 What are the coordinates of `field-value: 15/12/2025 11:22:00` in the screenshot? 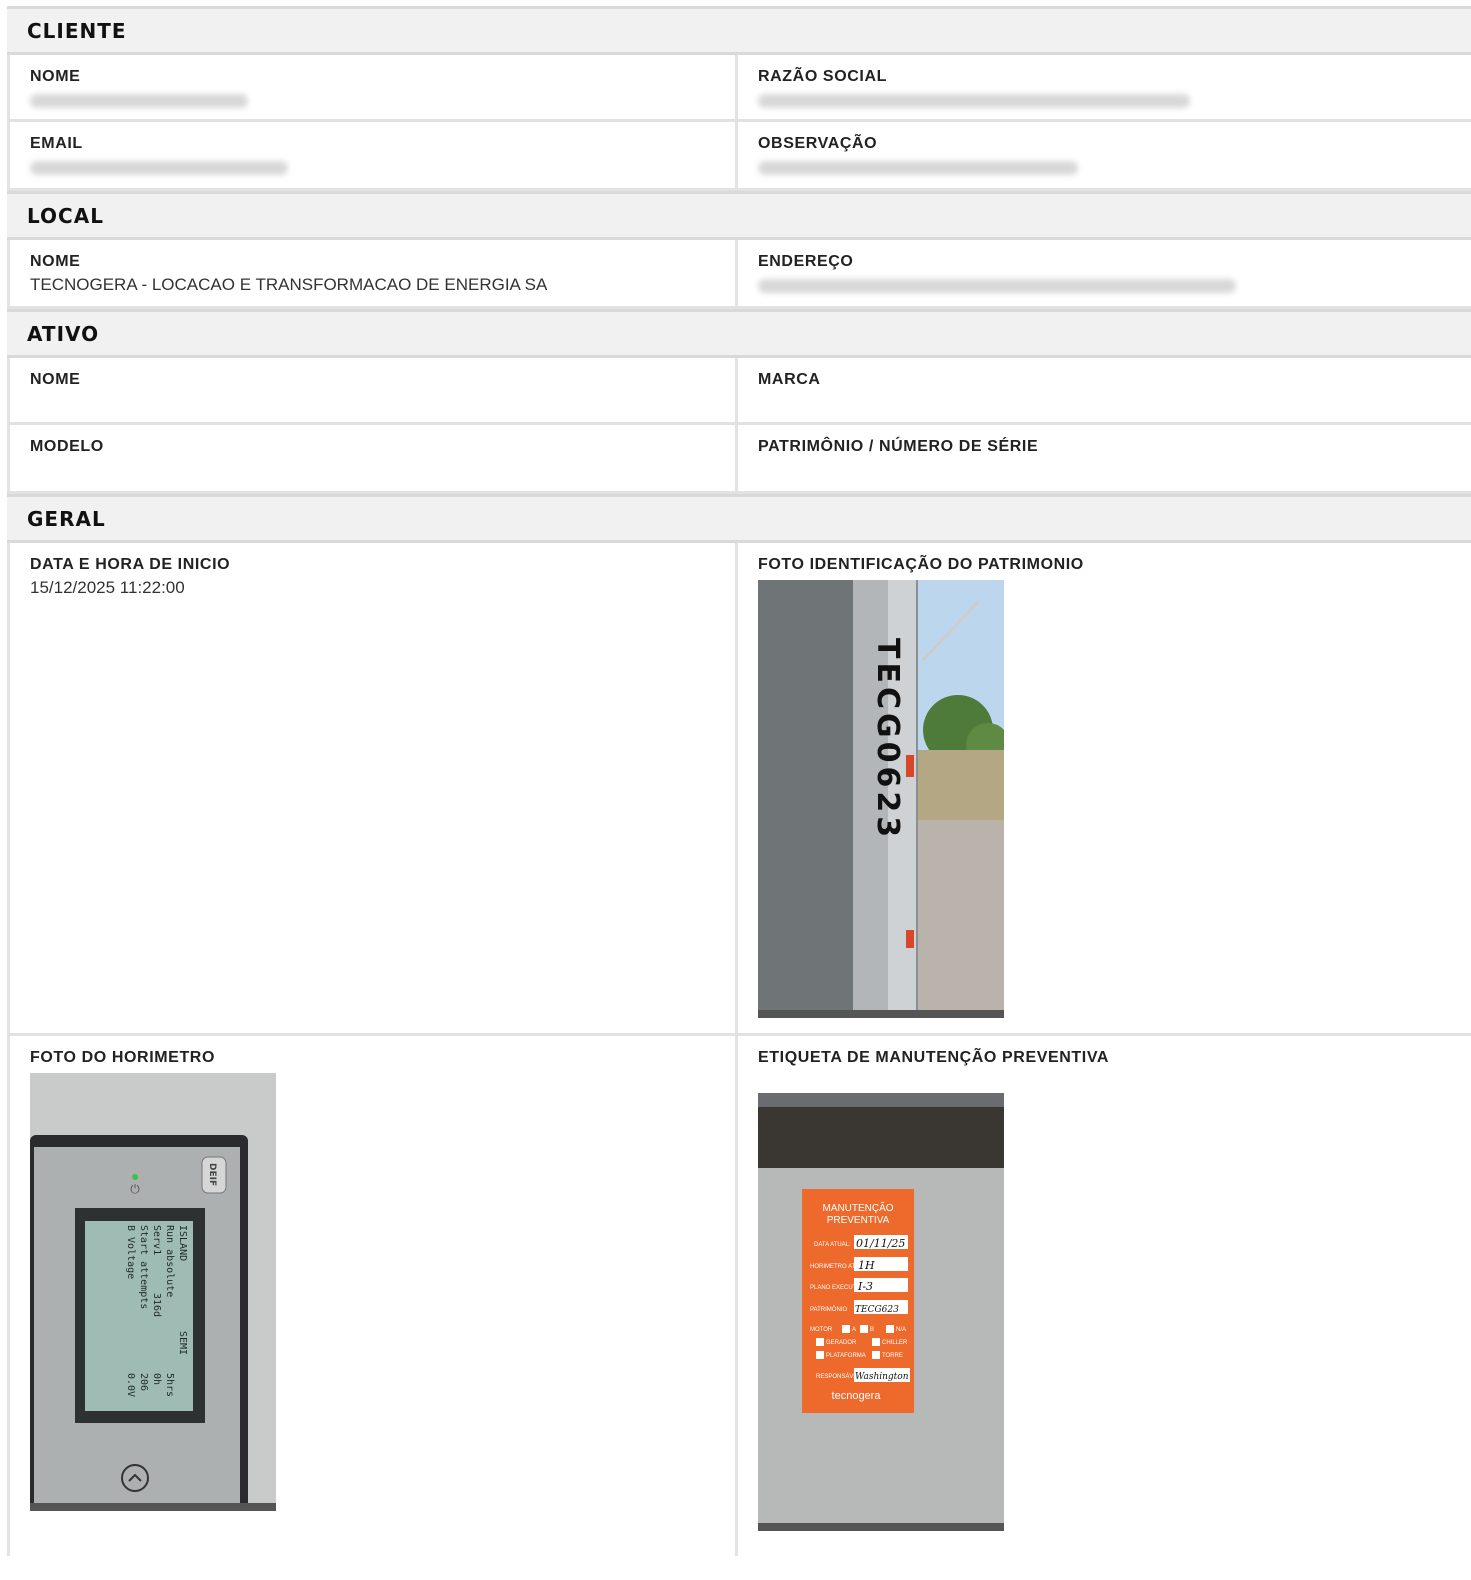 It's located at (107, 587).